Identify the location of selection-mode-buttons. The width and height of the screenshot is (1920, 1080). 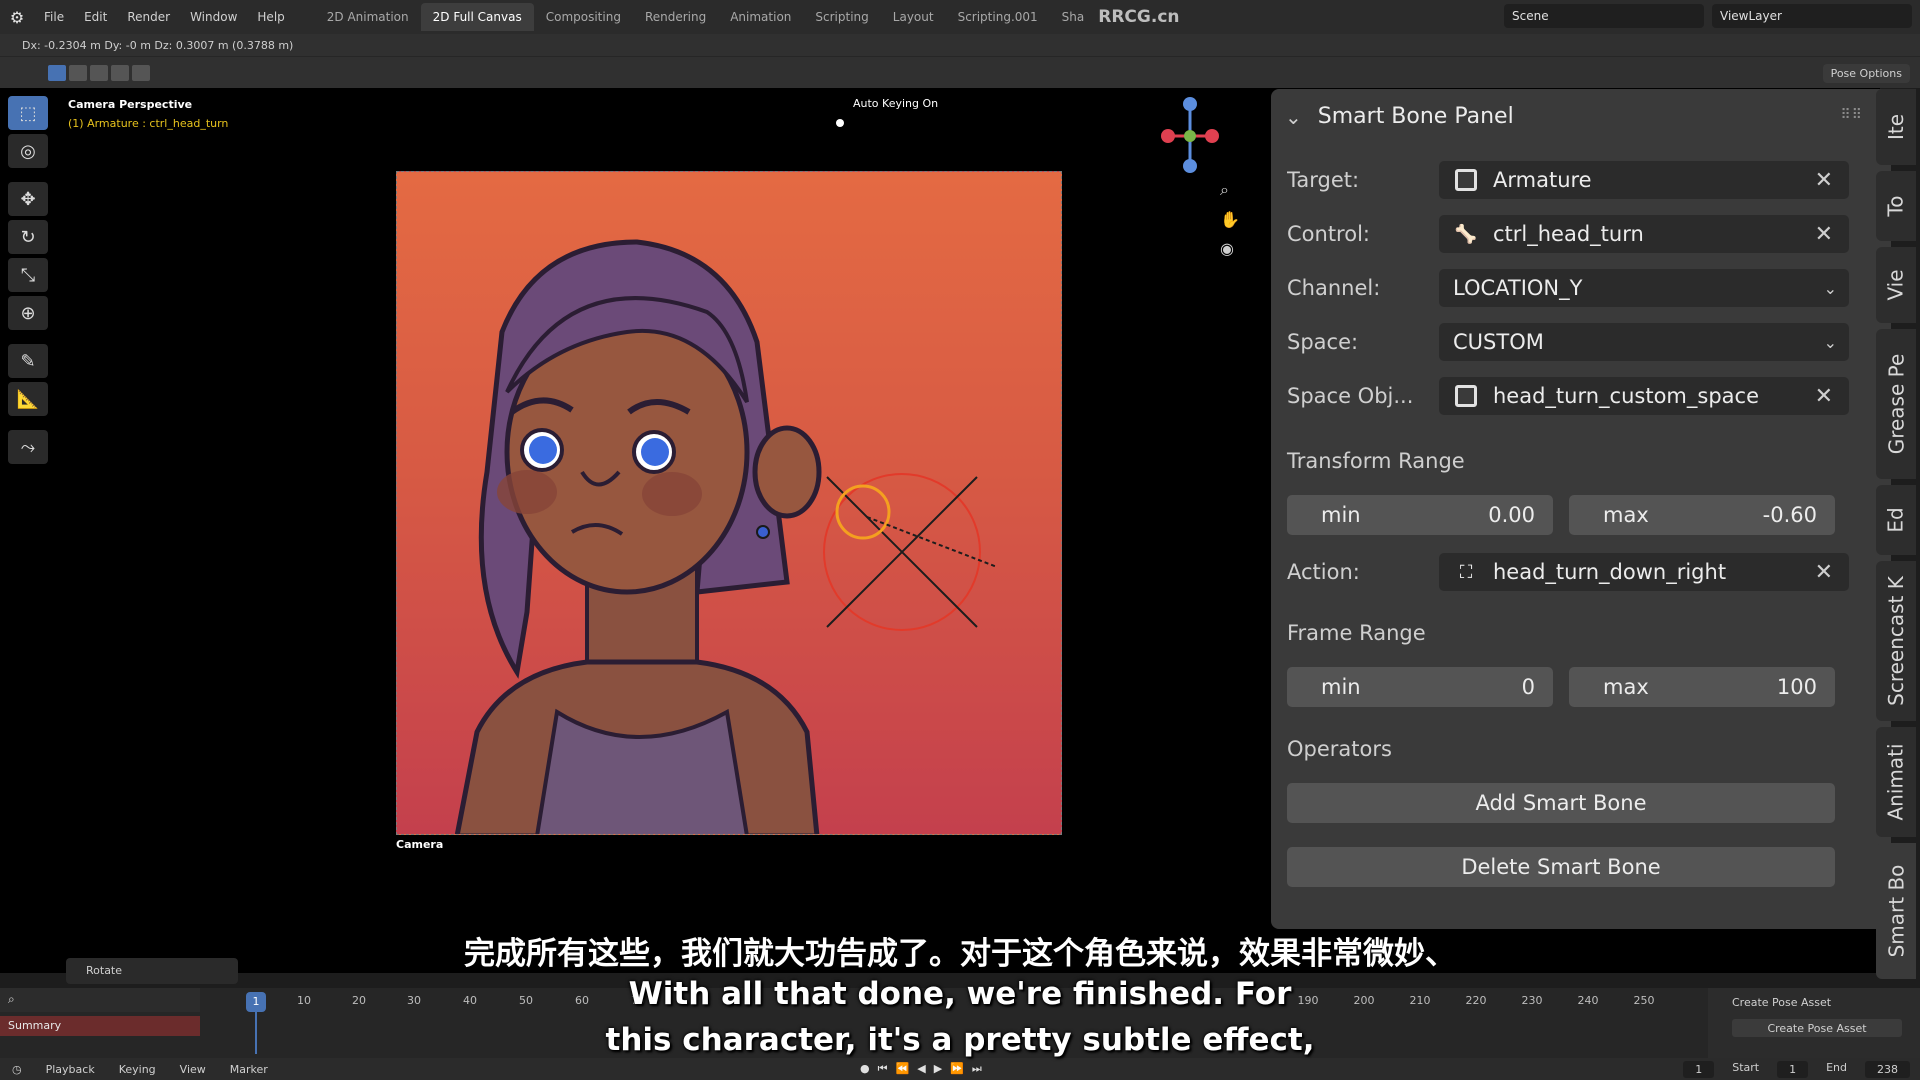
(99, 73).